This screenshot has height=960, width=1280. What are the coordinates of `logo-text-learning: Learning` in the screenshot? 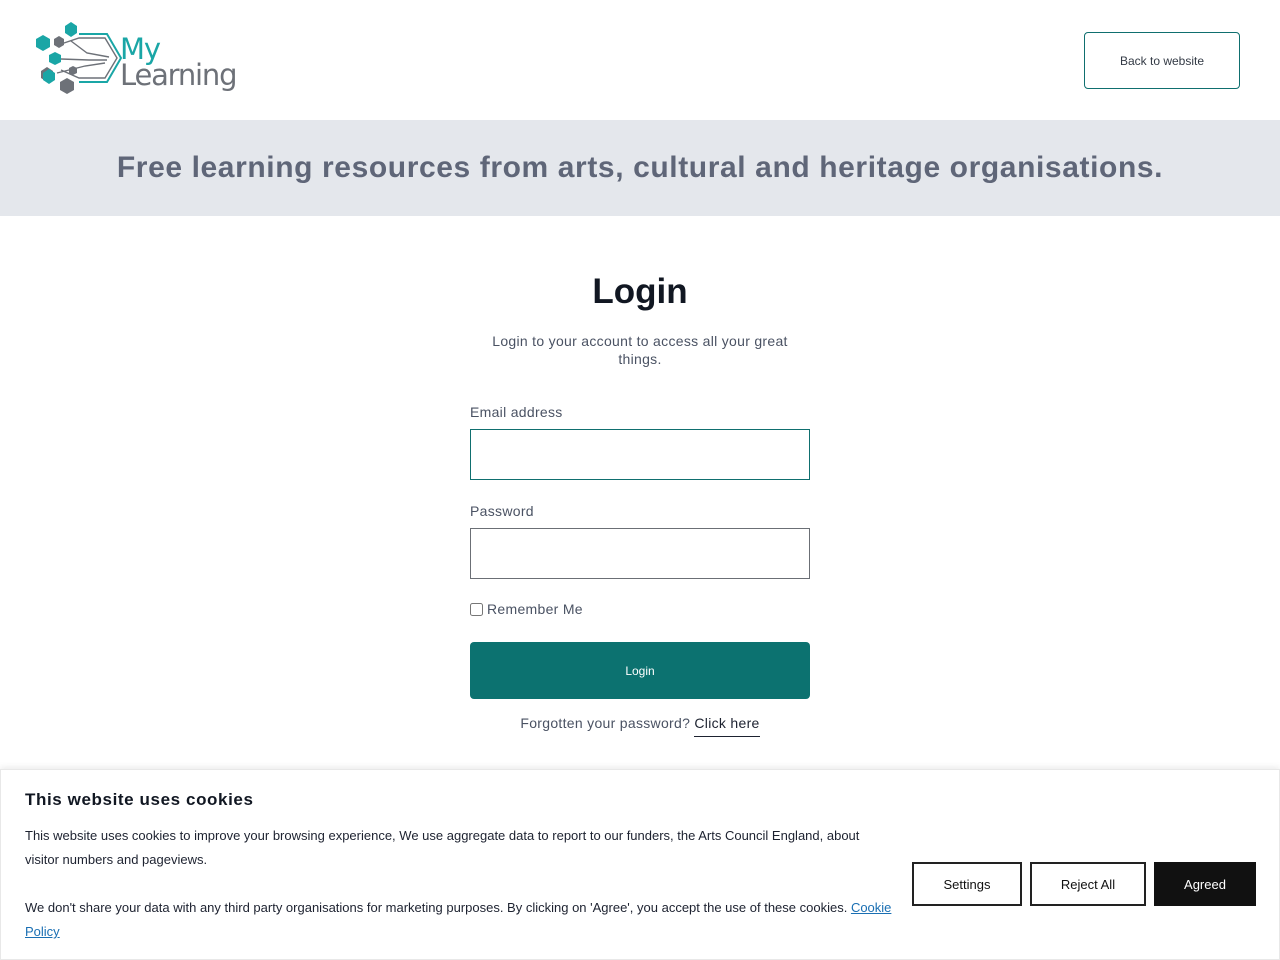 It's located at (179, 75).